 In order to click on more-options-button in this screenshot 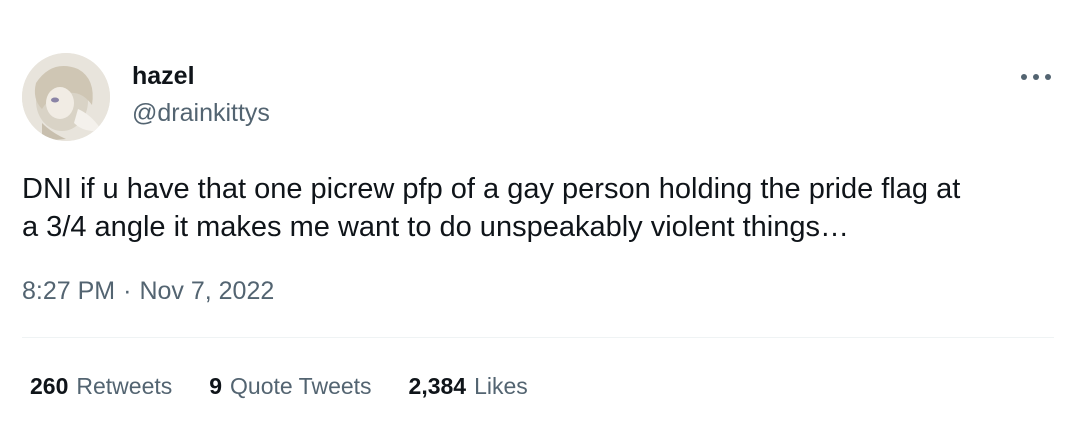, I will do `click(1036, 77)`.